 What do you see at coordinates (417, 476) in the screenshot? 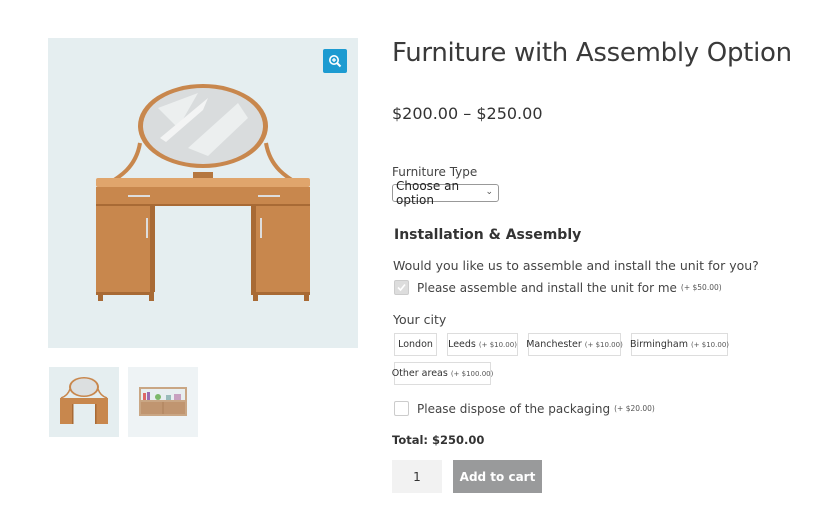
I see `quantity-input` at bounding box center [417, 476].